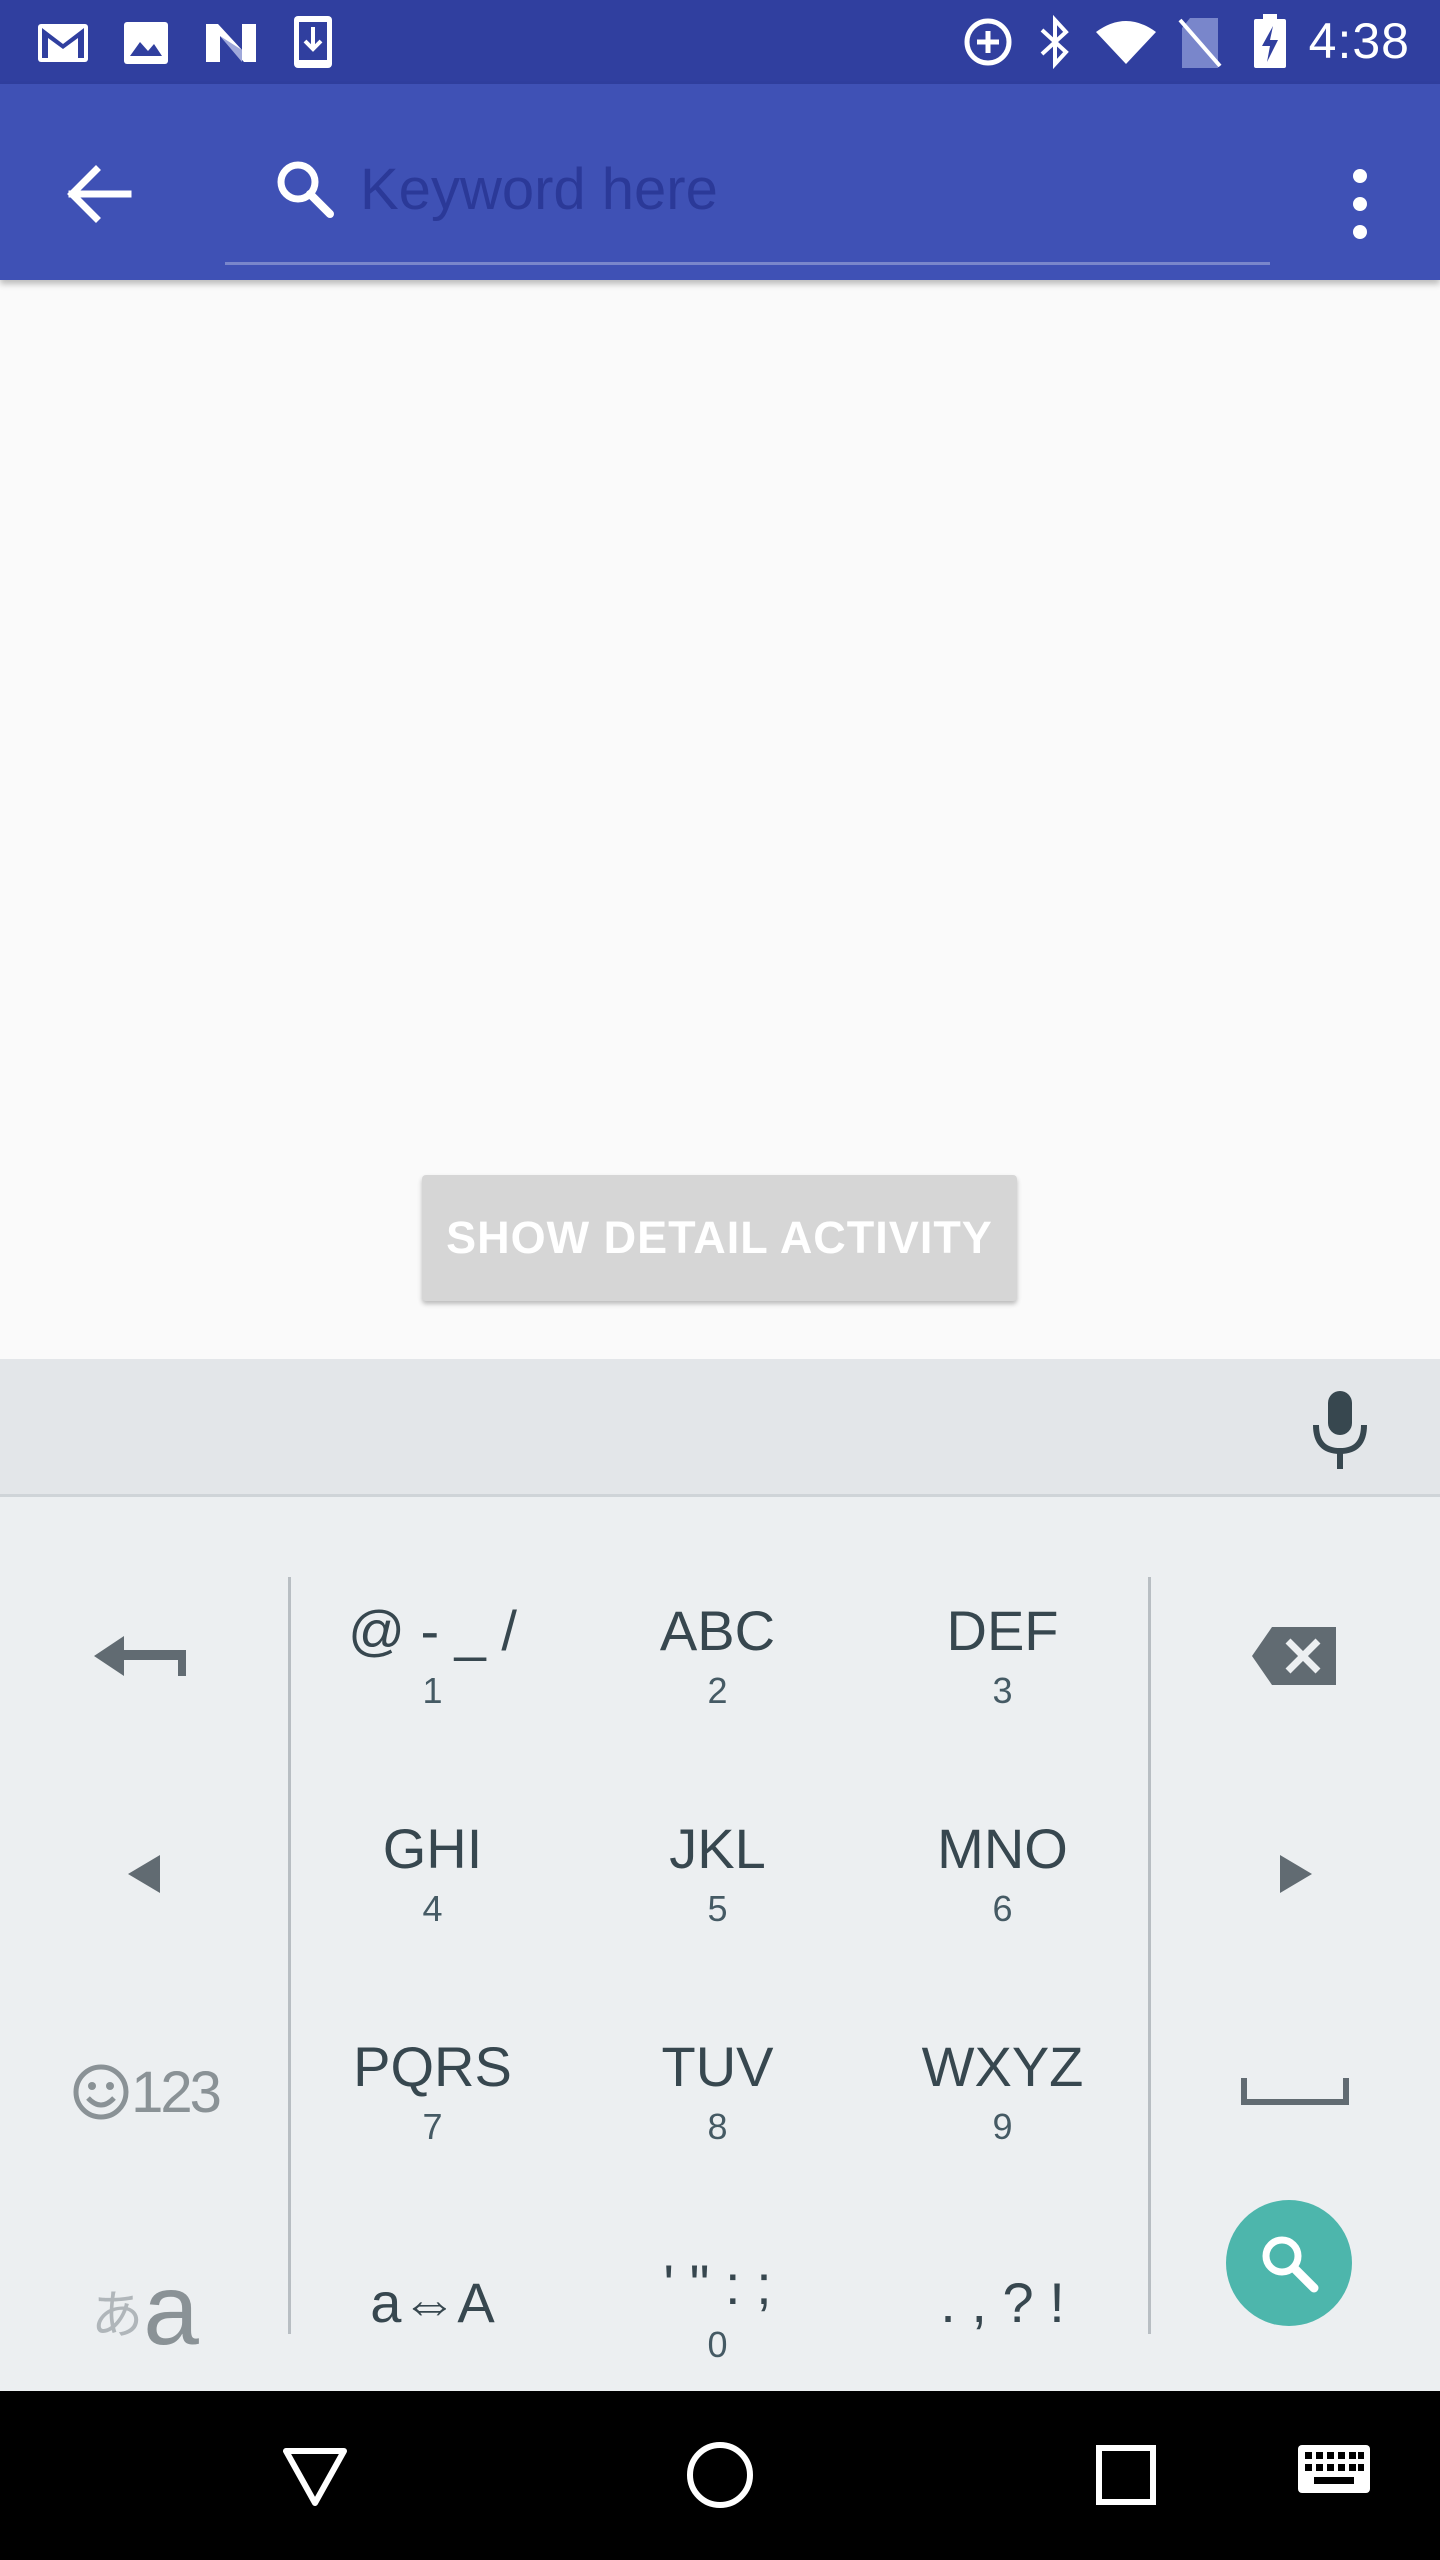  What do you see at coordinates (315, 2476) in the screenshot?
I see `back-nav-icon` at bounding box center [315, 2476].